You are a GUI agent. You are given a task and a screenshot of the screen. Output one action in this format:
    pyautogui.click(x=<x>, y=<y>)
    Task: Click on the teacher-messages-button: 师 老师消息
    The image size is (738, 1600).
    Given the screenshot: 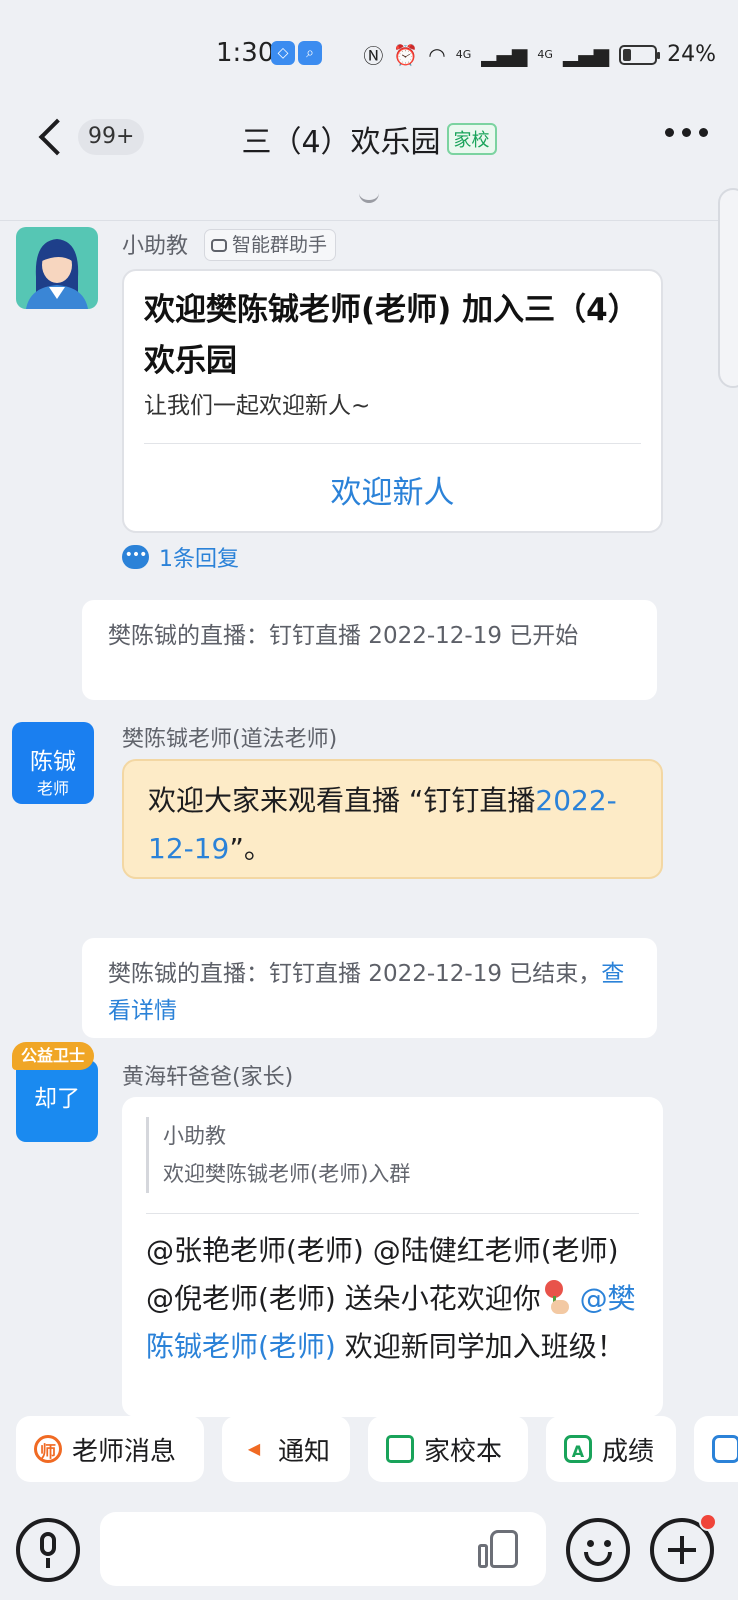 What is the action you would take?
    pyautogui.click(x=110, y=1449)
    